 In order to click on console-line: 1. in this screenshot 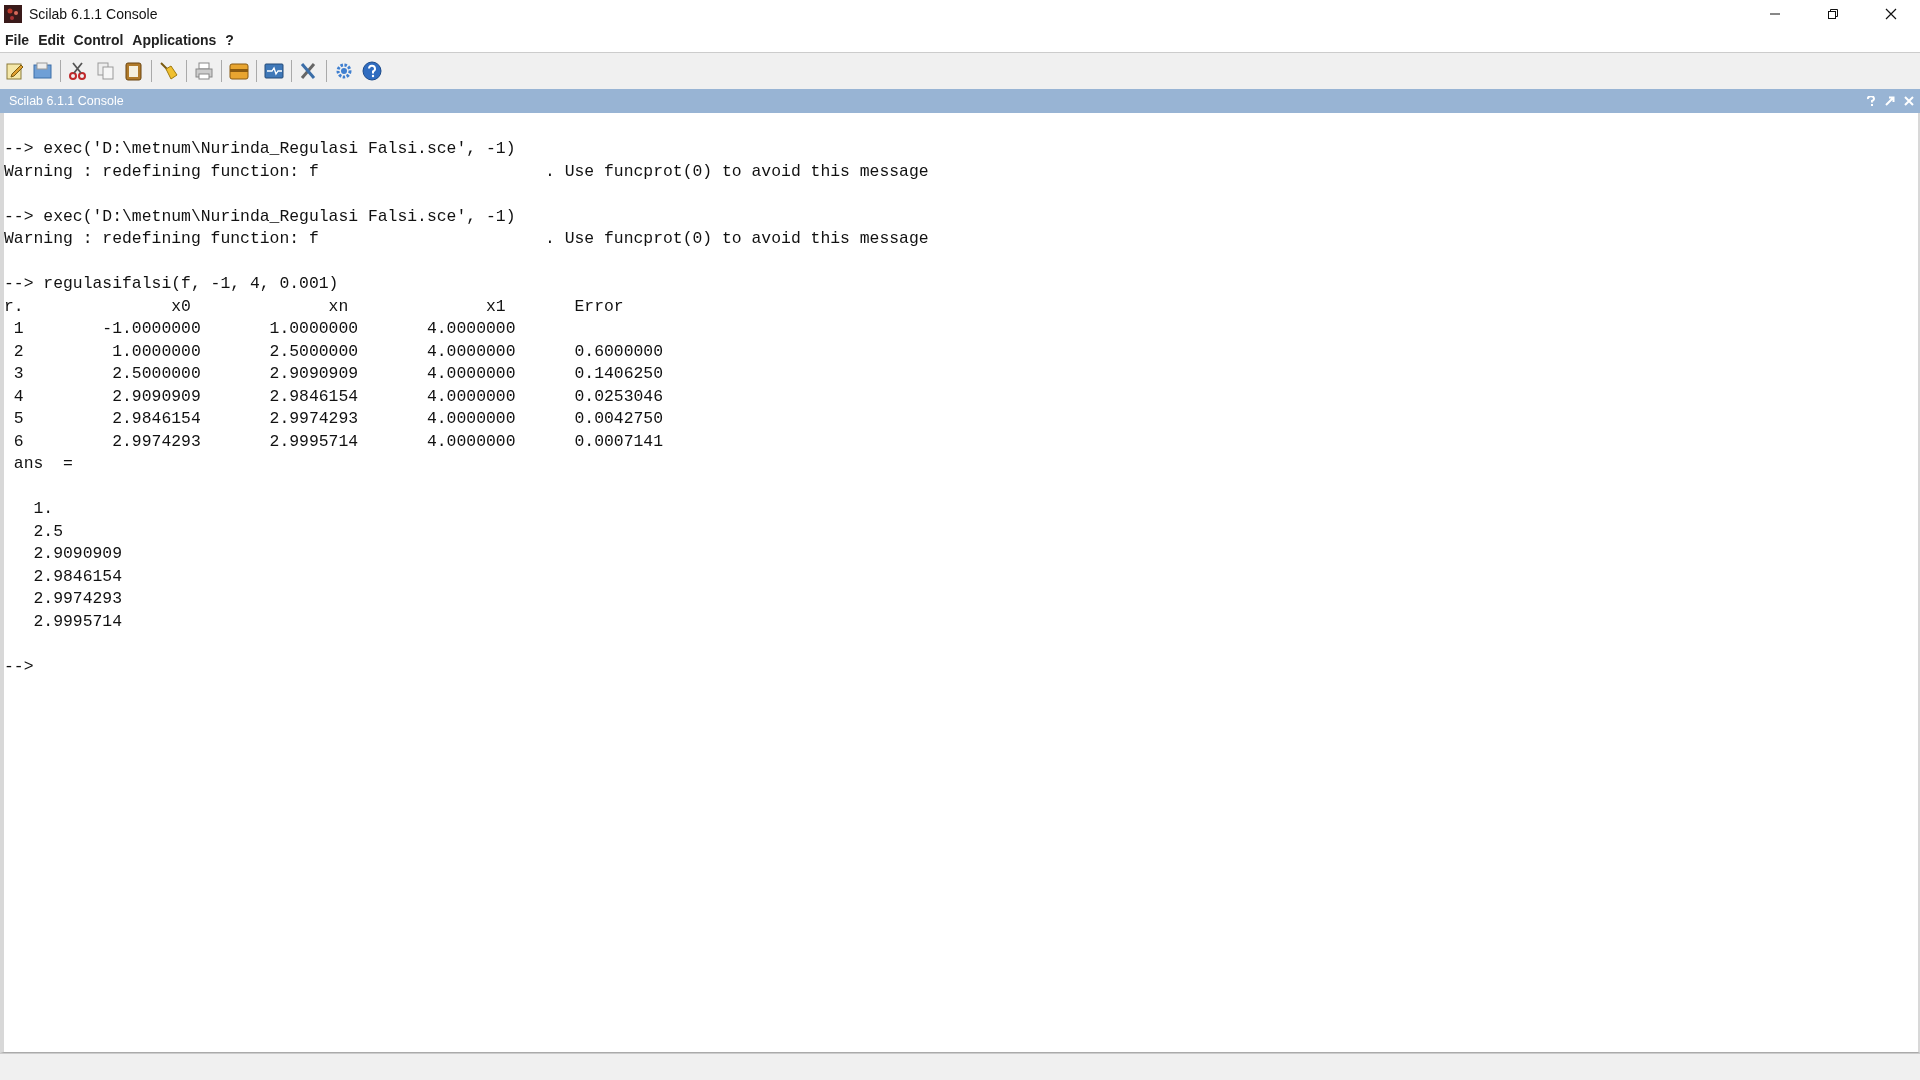, I will do `click(43, 509)`.